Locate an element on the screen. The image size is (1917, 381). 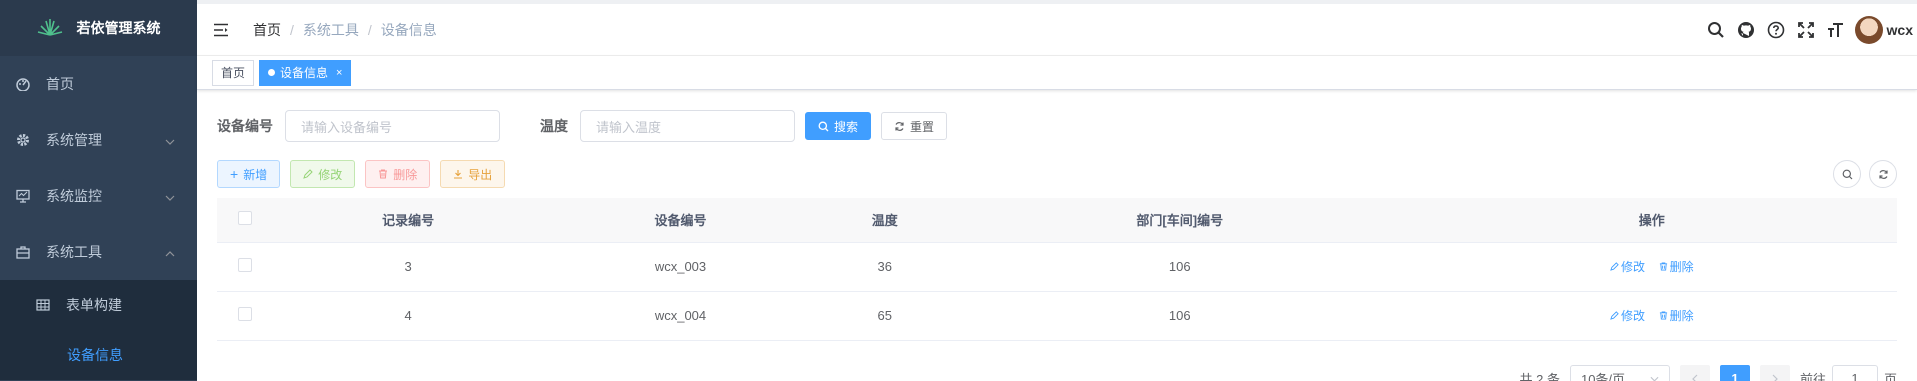
sidebar-item-label: 首页 is located at coordinates (60, 84).